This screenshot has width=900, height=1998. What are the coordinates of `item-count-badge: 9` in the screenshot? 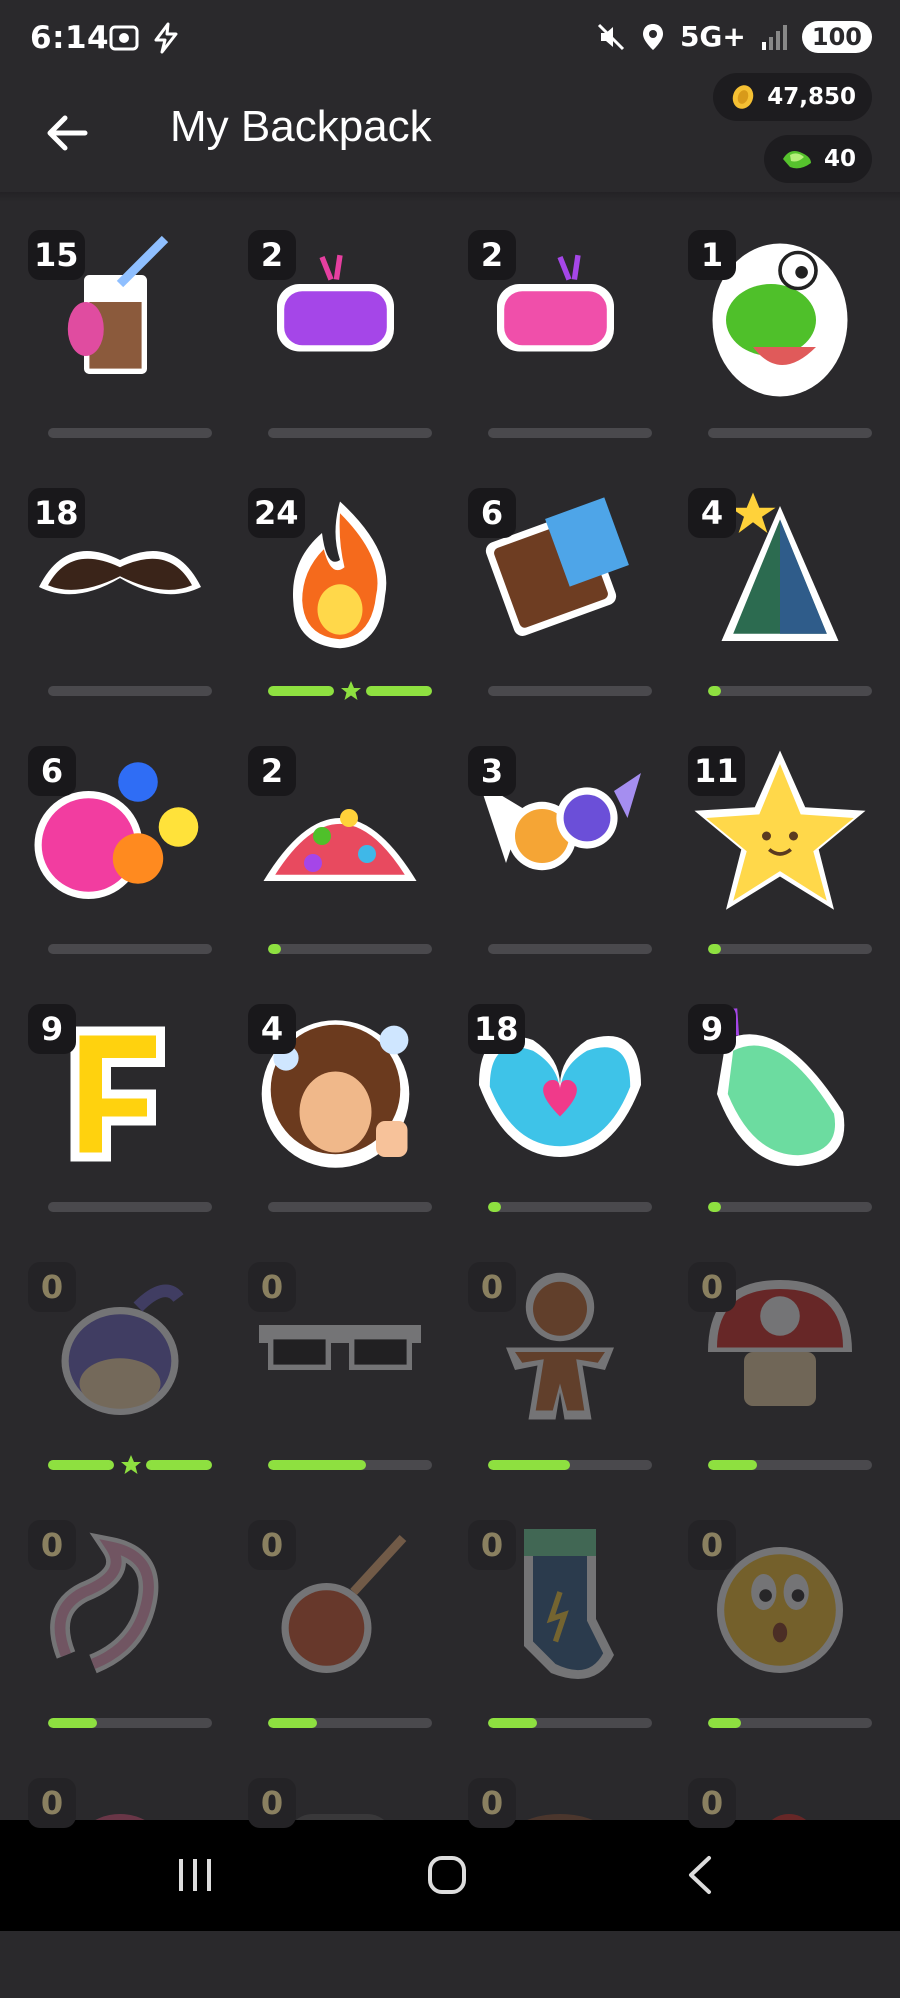 It's located at (712, 1029).